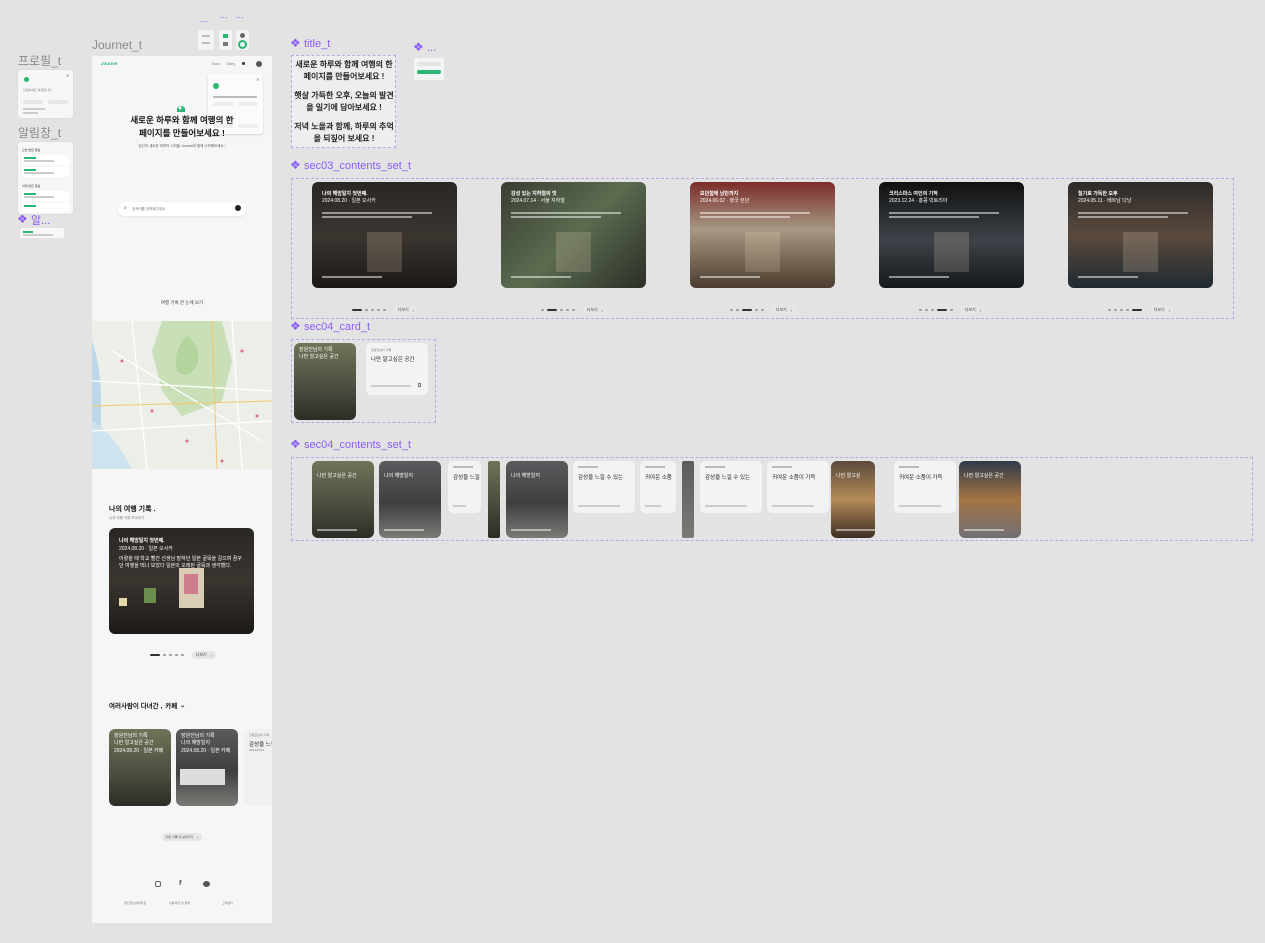 The image size is (1265, 943). What do you see at coordinates (397, 369) in the screenshot?
I see `sec04-text-card: 장원진님의 기록 나만 알고싶은 공간` at bounding box center [397, 369].